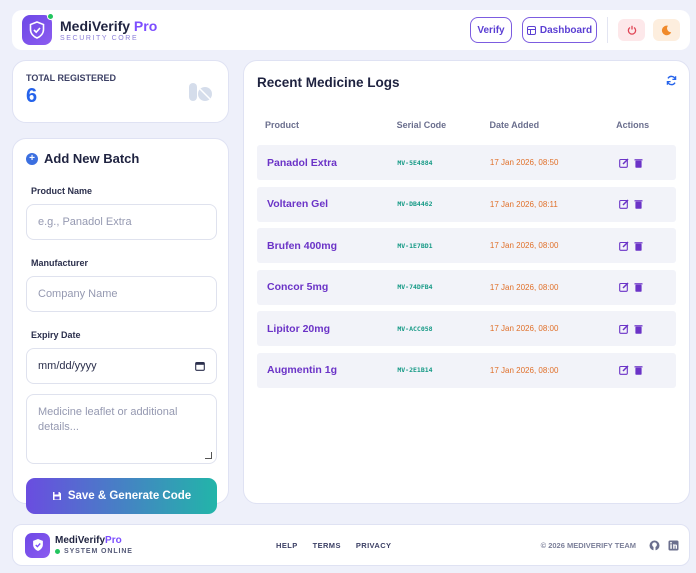 The height and width of the screenshot is (573, 696). What do you see at coordinates (56, 335) in the screenshot?
I see `expiry-date-label: Expiry Date` at bounding box center [56, 335].